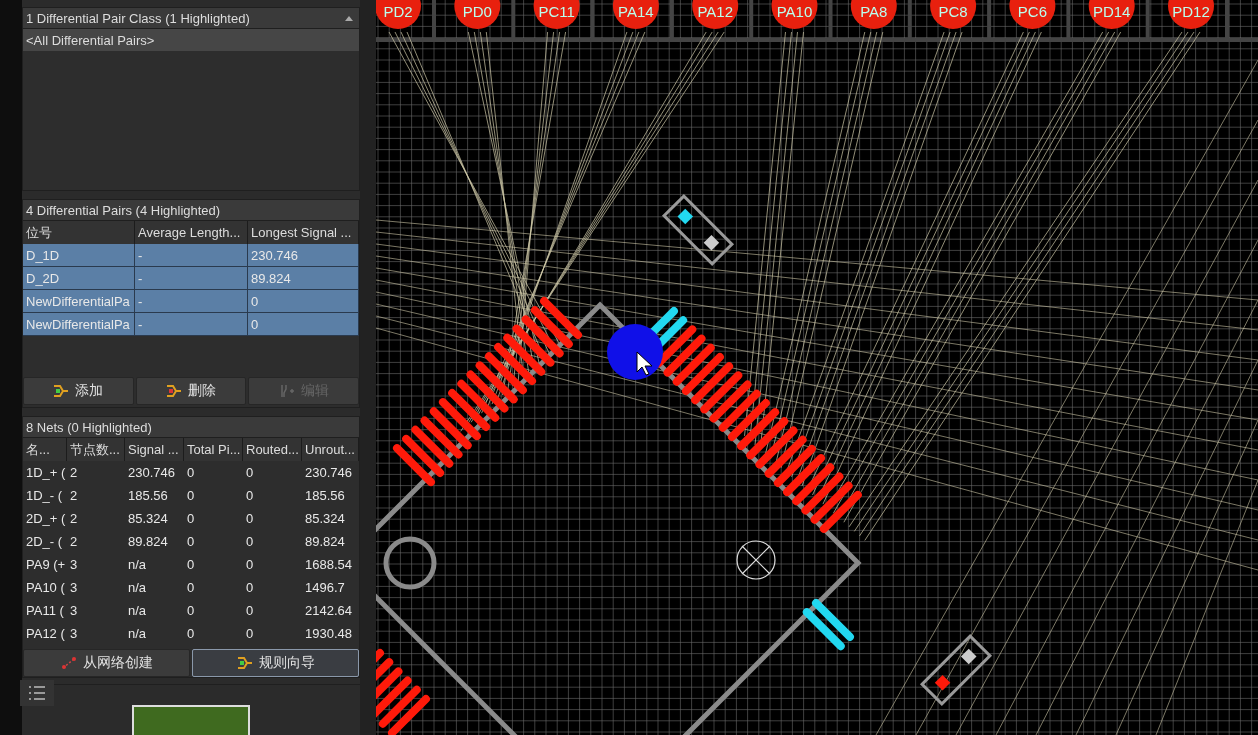  Describe the element at coordinates (79, 232) in the screenshot. I see `column-header: 位号` at that location.